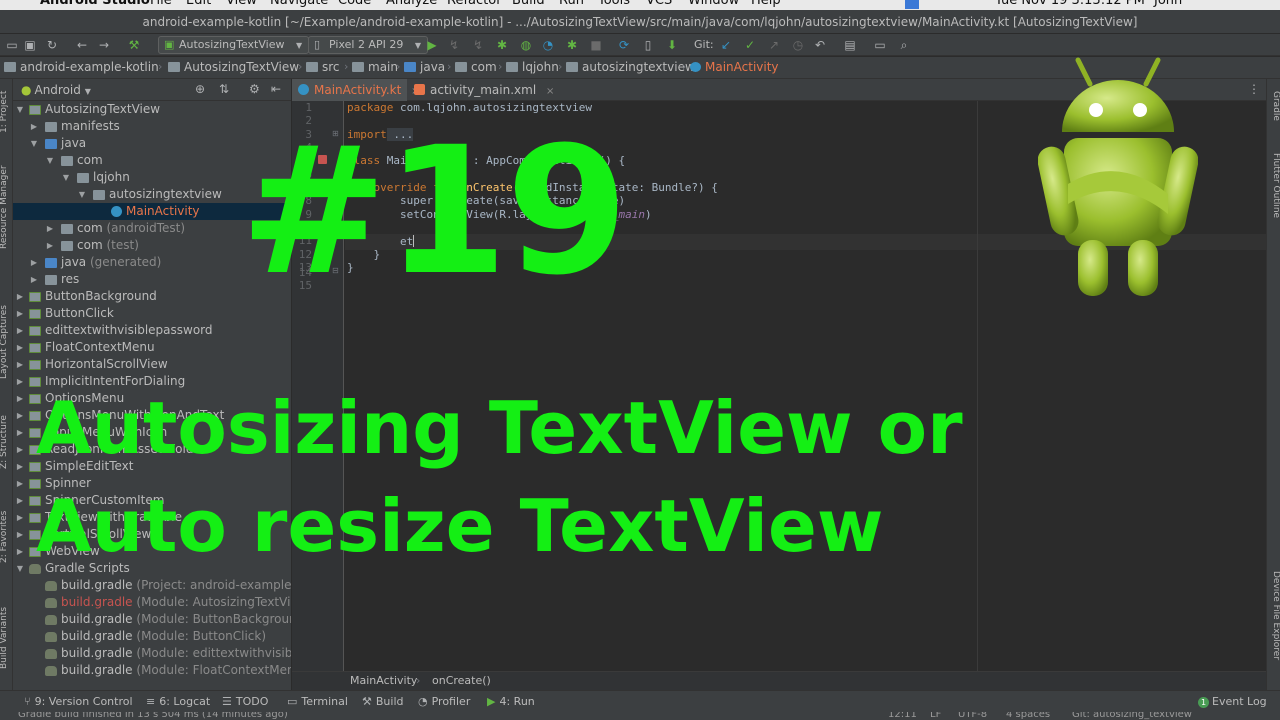 This screenshot has width=1280, height=720. Describe the element at coordinates (151, 701) in the screenshot. I see `logcat-icon: ≡` at that location.